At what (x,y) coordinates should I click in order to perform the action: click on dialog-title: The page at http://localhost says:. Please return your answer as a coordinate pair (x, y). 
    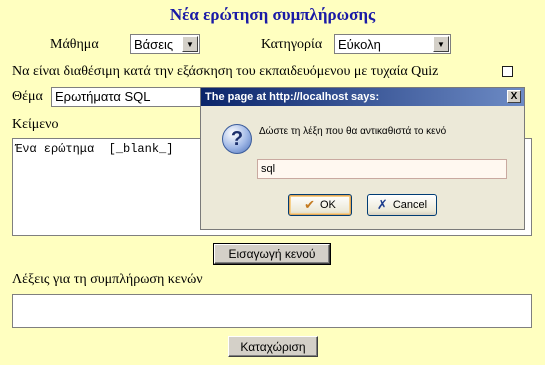
    Looking at the image, I should click on (362, 97).